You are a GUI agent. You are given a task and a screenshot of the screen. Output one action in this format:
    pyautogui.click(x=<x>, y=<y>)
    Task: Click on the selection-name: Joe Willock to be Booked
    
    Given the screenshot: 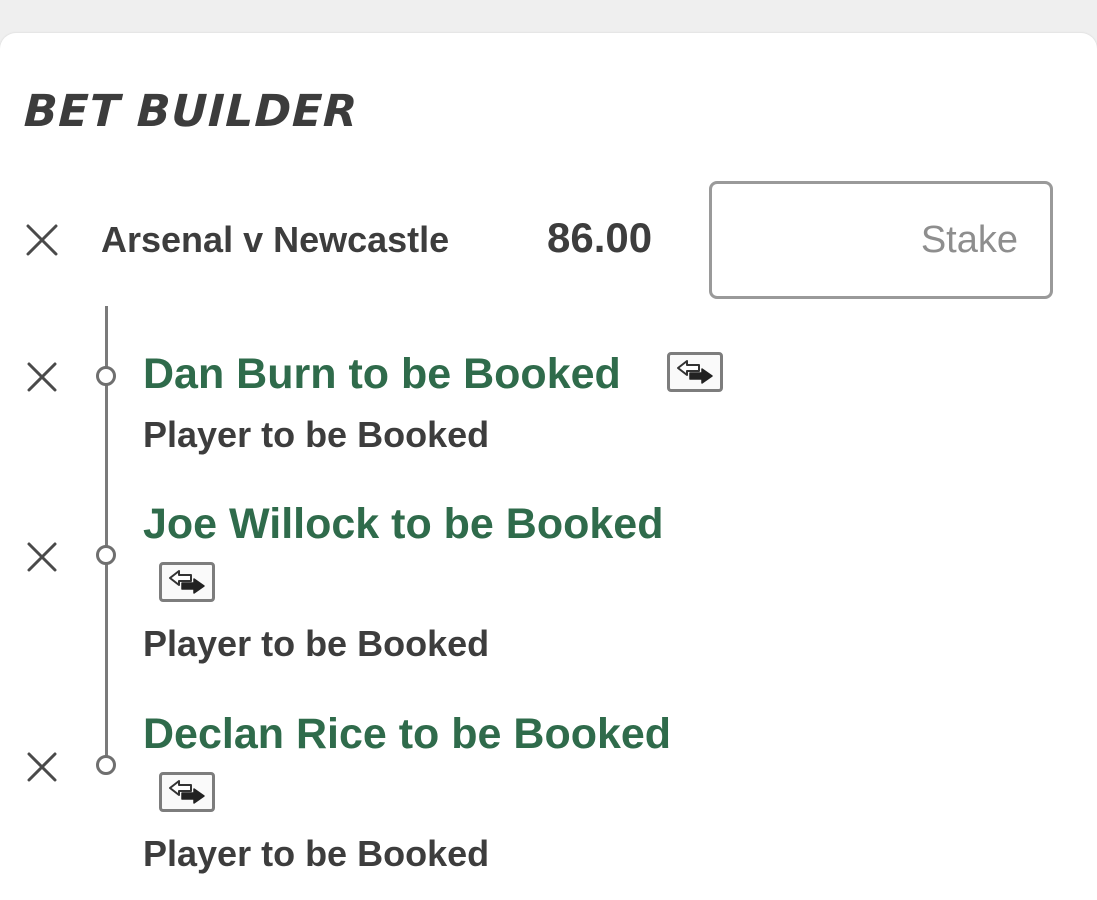 What is the action you would take?
    pyautogui.click(x=403, y=524)
    